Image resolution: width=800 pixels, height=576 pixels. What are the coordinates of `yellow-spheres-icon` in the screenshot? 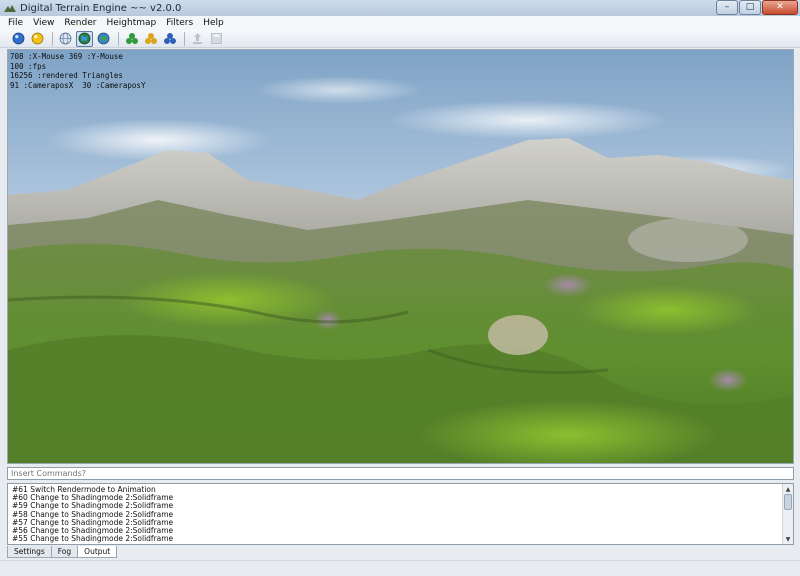 It's located at (150, 38).